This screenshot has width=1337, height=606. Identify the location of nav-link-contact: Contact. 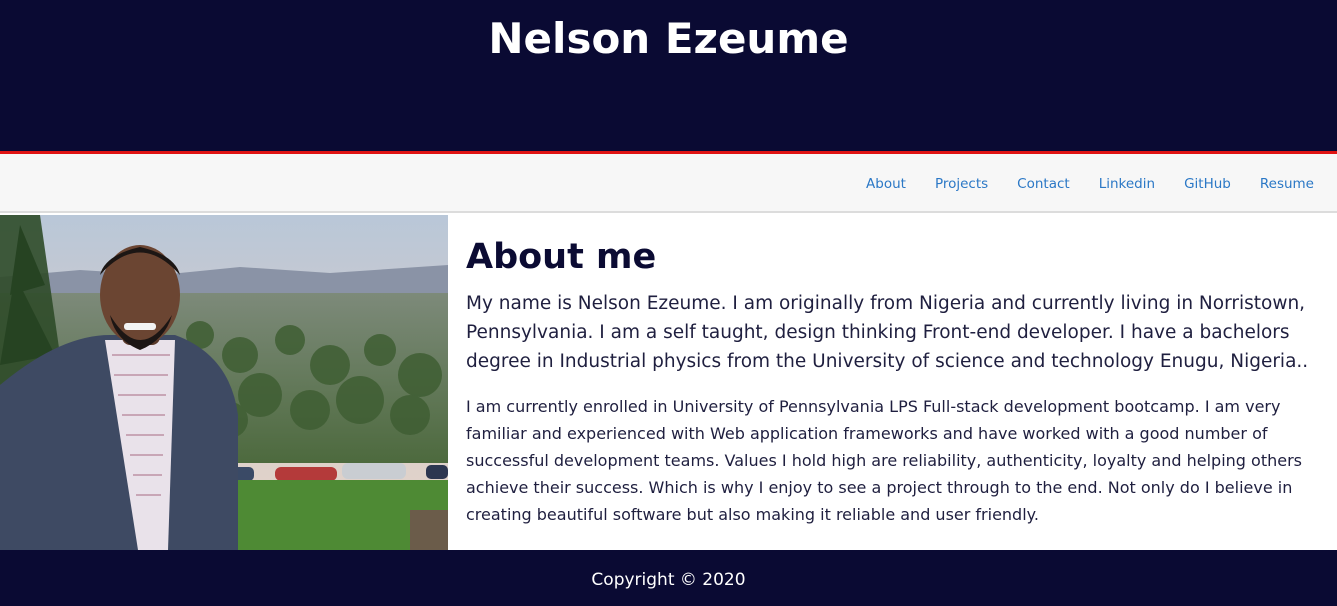
(1043, 184).